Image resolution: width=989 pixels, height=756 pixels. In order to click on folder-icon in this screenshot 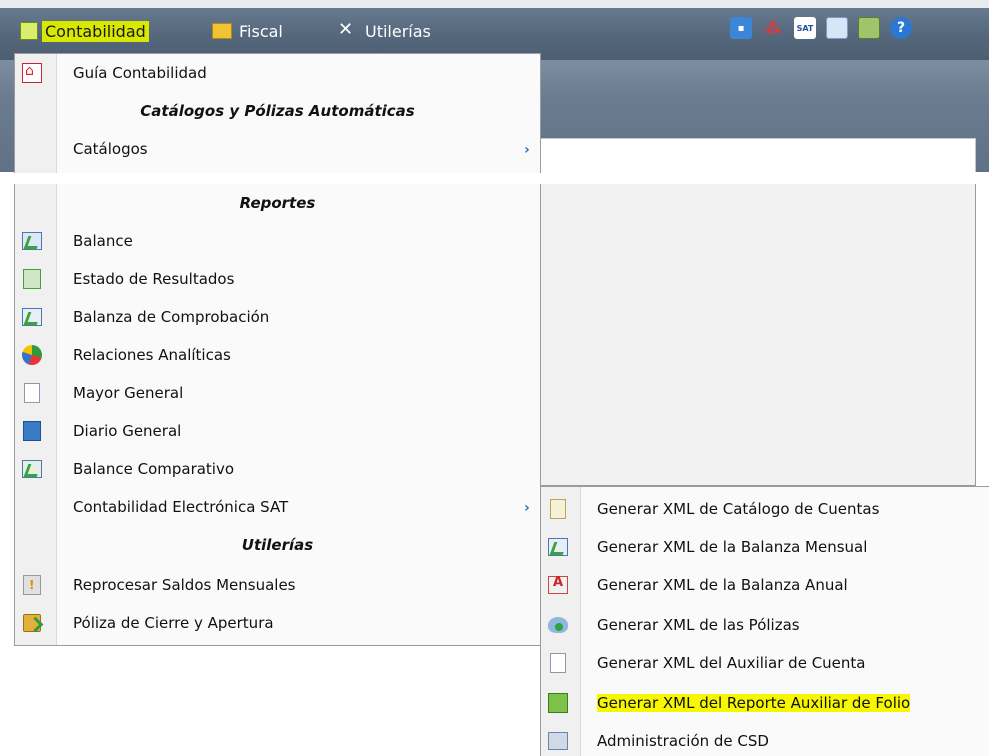, I will do `click(222, 31)`.